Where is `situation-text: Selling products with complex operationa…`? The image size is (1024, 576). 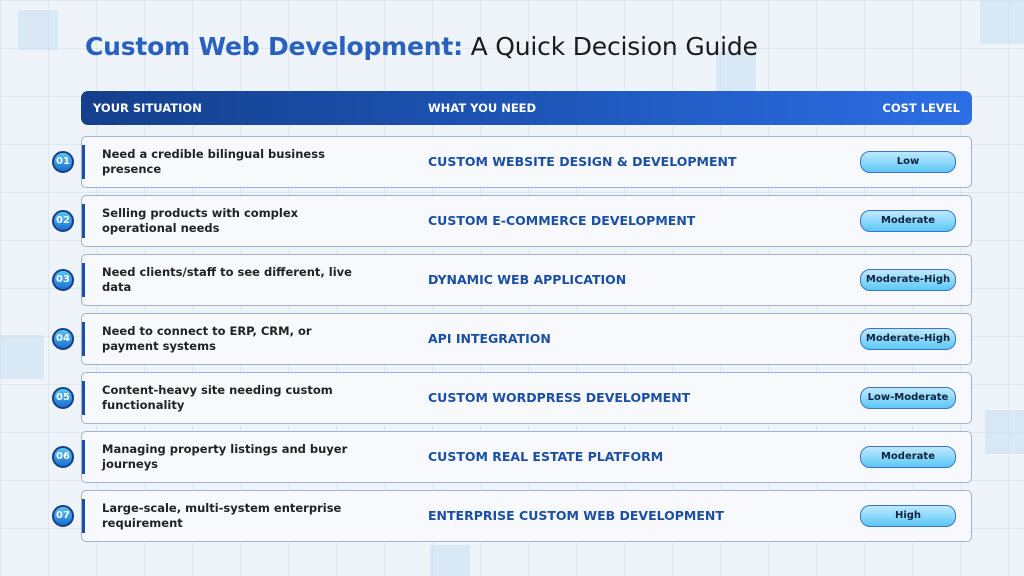 situation-text: Selling products with complex operationa… is located at coordinates (200, 220).